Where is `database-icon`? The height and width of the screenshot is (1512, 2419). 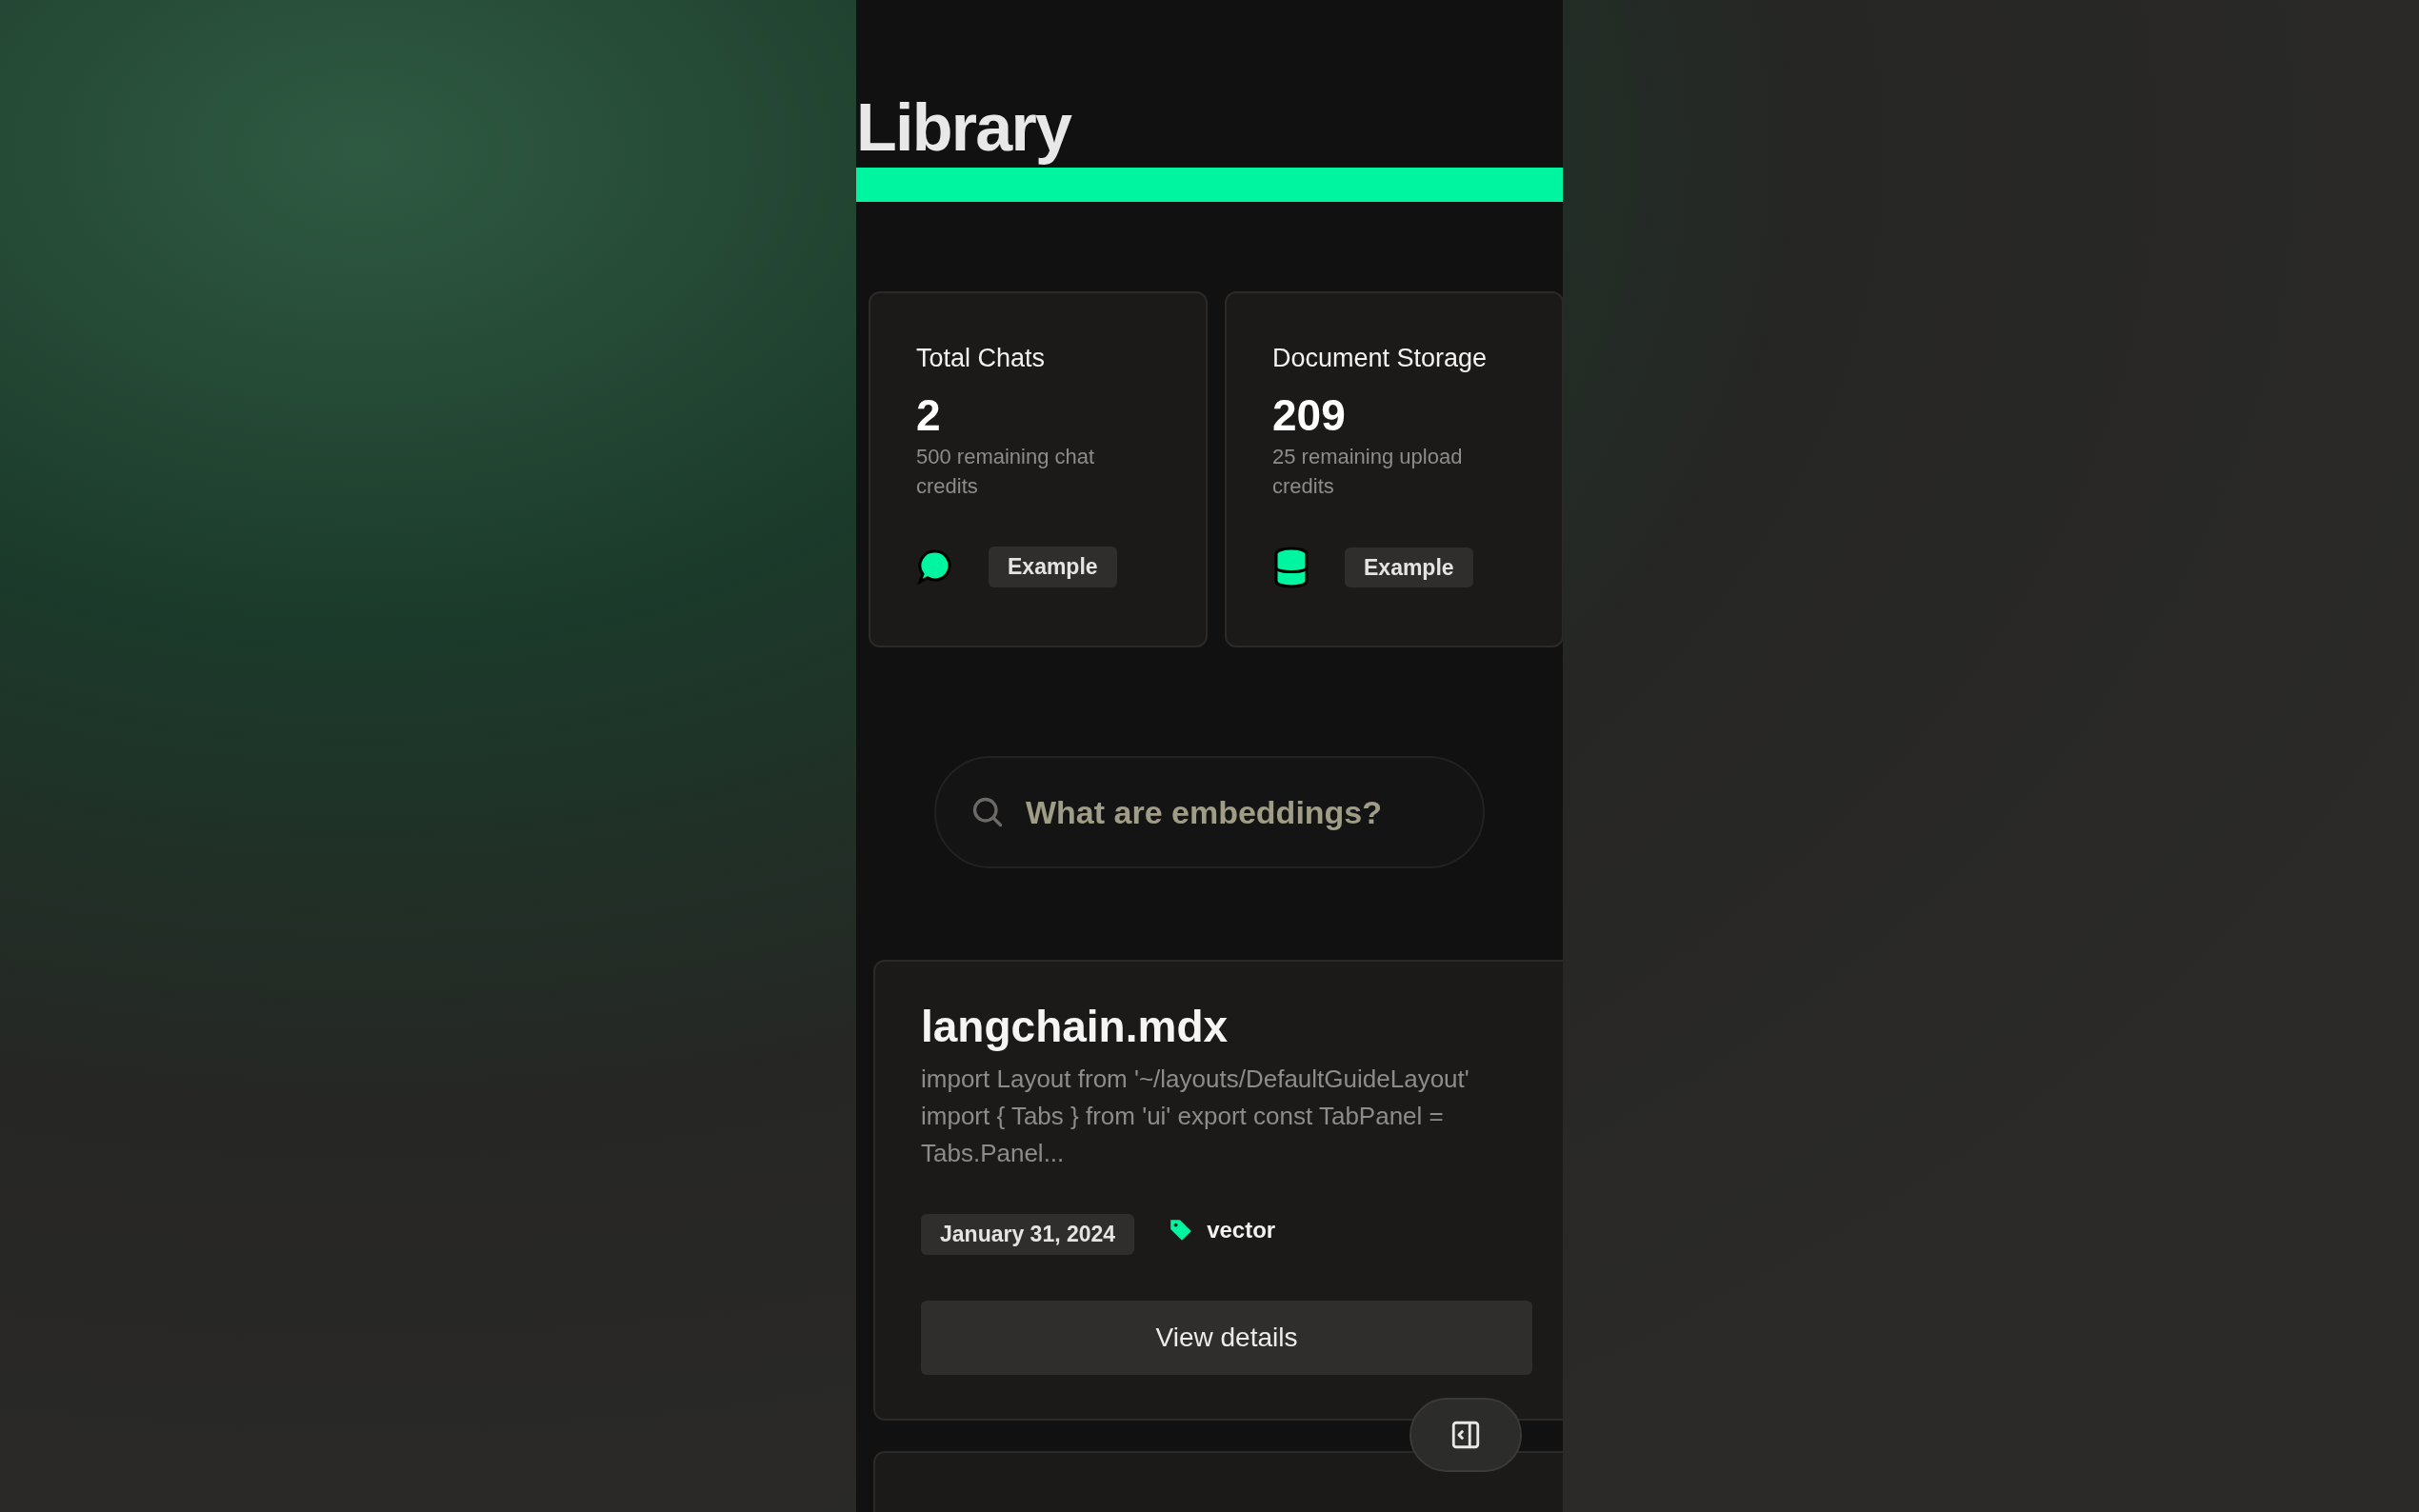
database-icon is located at coordinates (1291, 567).